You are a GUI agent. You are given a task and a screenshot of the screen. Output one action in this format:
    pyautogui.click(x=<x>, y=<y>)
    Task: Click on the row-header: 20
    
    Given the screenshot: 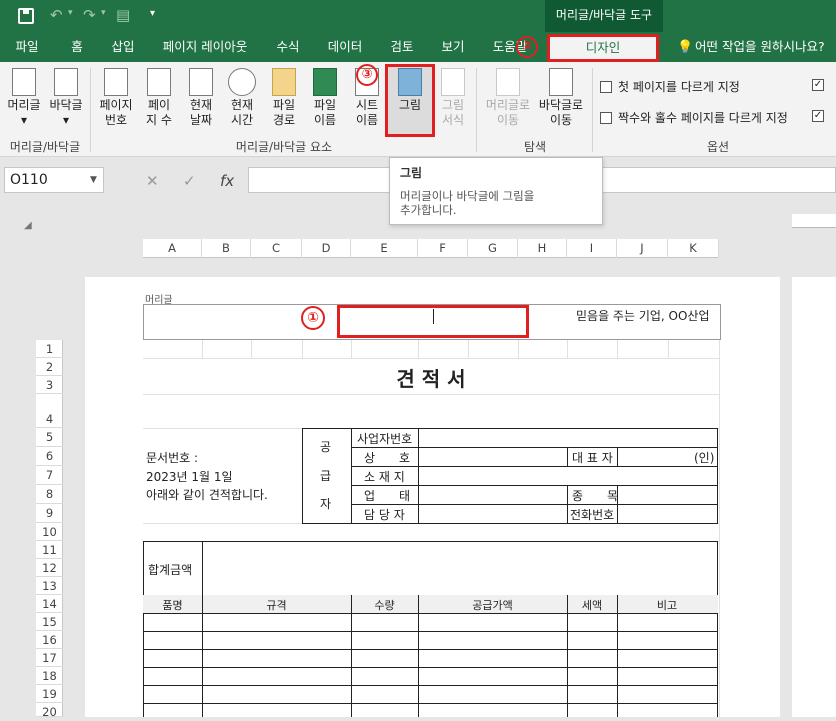 What is the action you would take?
    pyautogui.click(x=49, y=711)
    